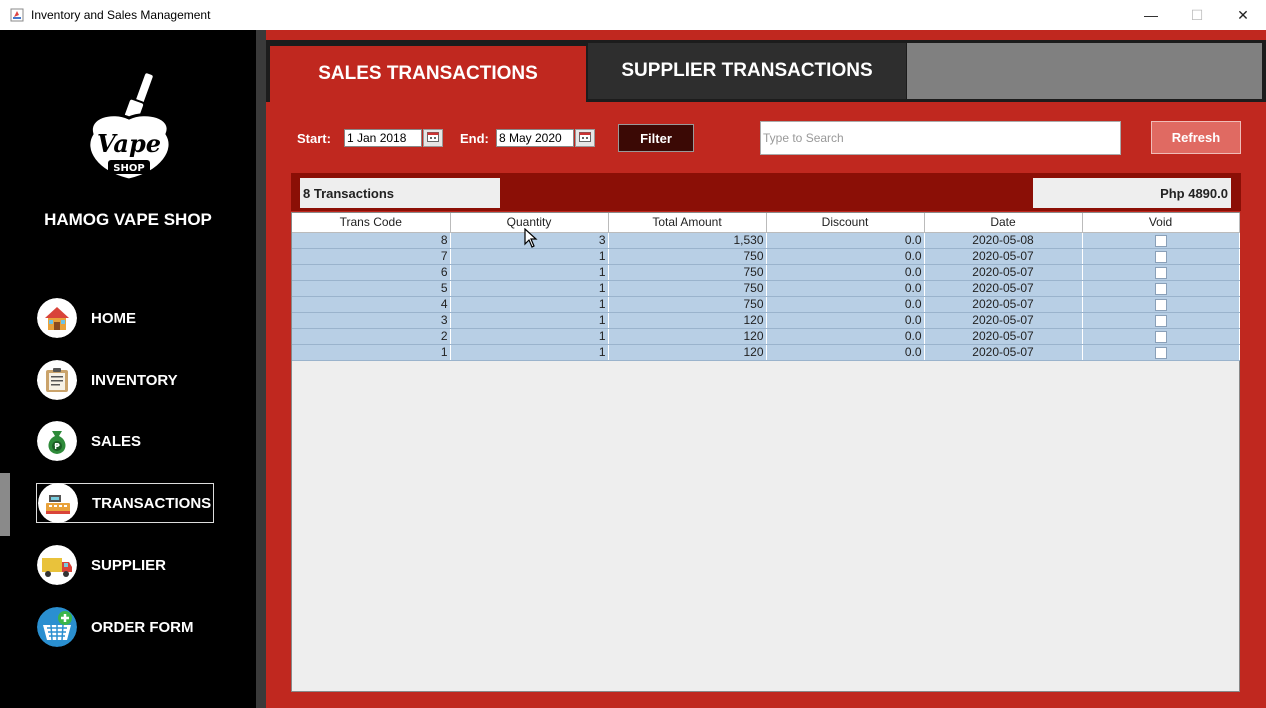 This screenshot has width=1266, height=708. Describe the element at coordinates (58, 503) in the screenshot. I see `cash-register-icon` at that location.